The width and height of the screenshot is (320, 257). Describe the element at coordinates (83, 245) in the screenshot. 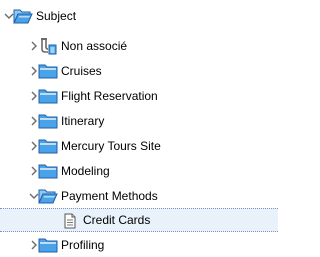

I see `tree-node-label: Profiling` at that location.